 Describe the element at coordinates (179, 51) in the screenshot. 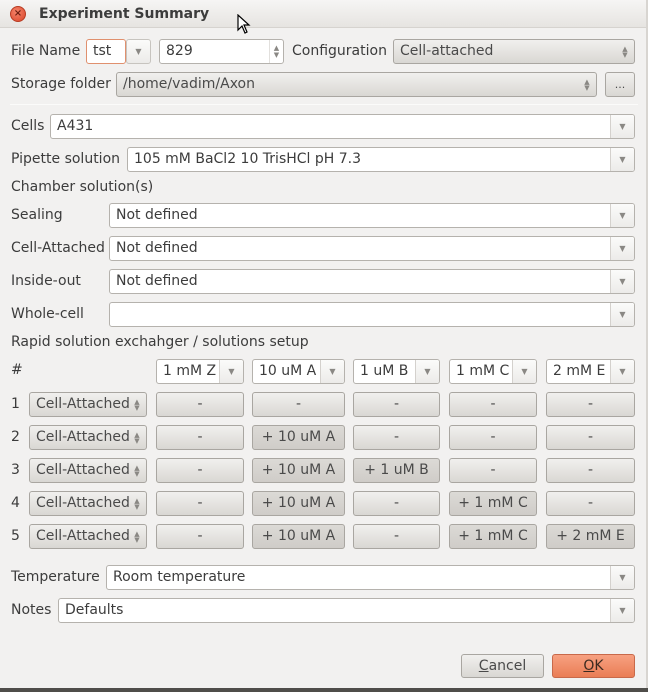

I see `file-number-value: 829` at that location.